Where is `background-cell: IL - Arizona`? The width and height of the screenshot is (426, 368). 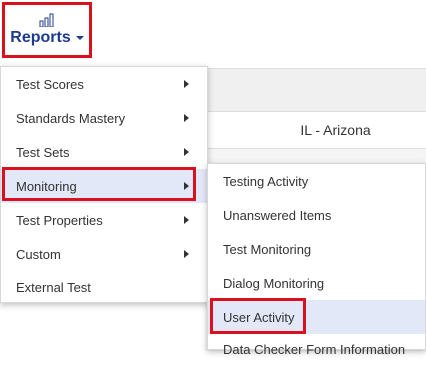
background-cell: IL - Arizona is located at coordinates (335, 130).